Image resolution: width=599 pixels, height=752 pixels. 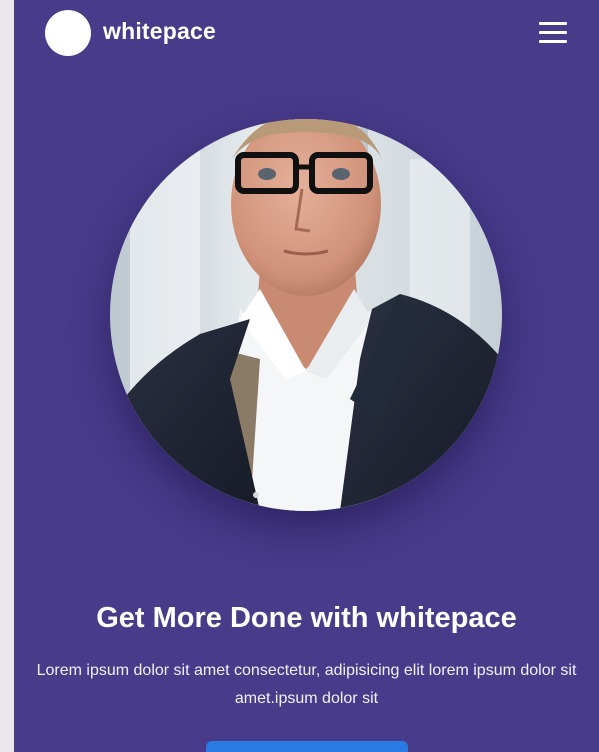 What do you see at coordinates (159, 31) in the screenshot?
I see `brand-name: whitepace` at bounding box center [159, 31].